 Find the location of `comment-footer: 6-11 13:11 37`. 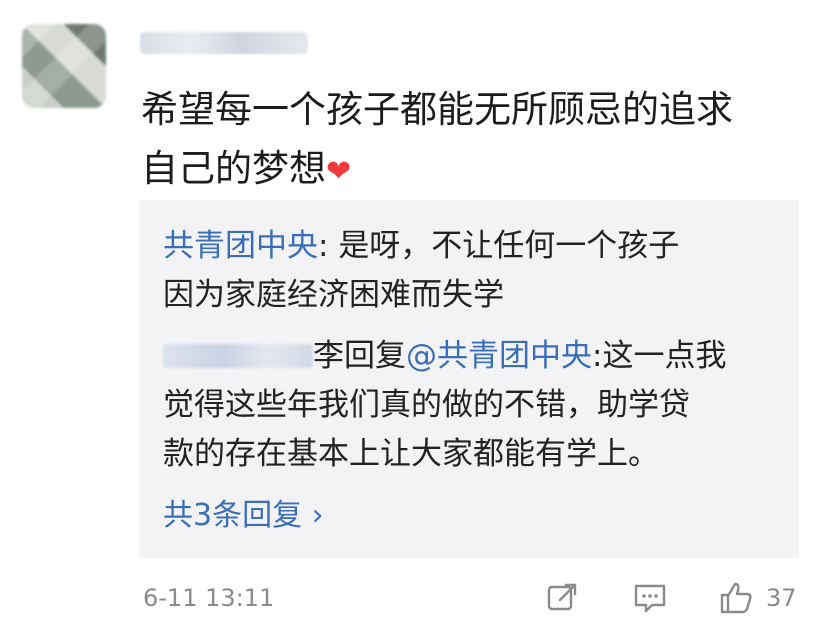

comment-footer: 6-11 13:11 37 is located at coordinates (413, 600).